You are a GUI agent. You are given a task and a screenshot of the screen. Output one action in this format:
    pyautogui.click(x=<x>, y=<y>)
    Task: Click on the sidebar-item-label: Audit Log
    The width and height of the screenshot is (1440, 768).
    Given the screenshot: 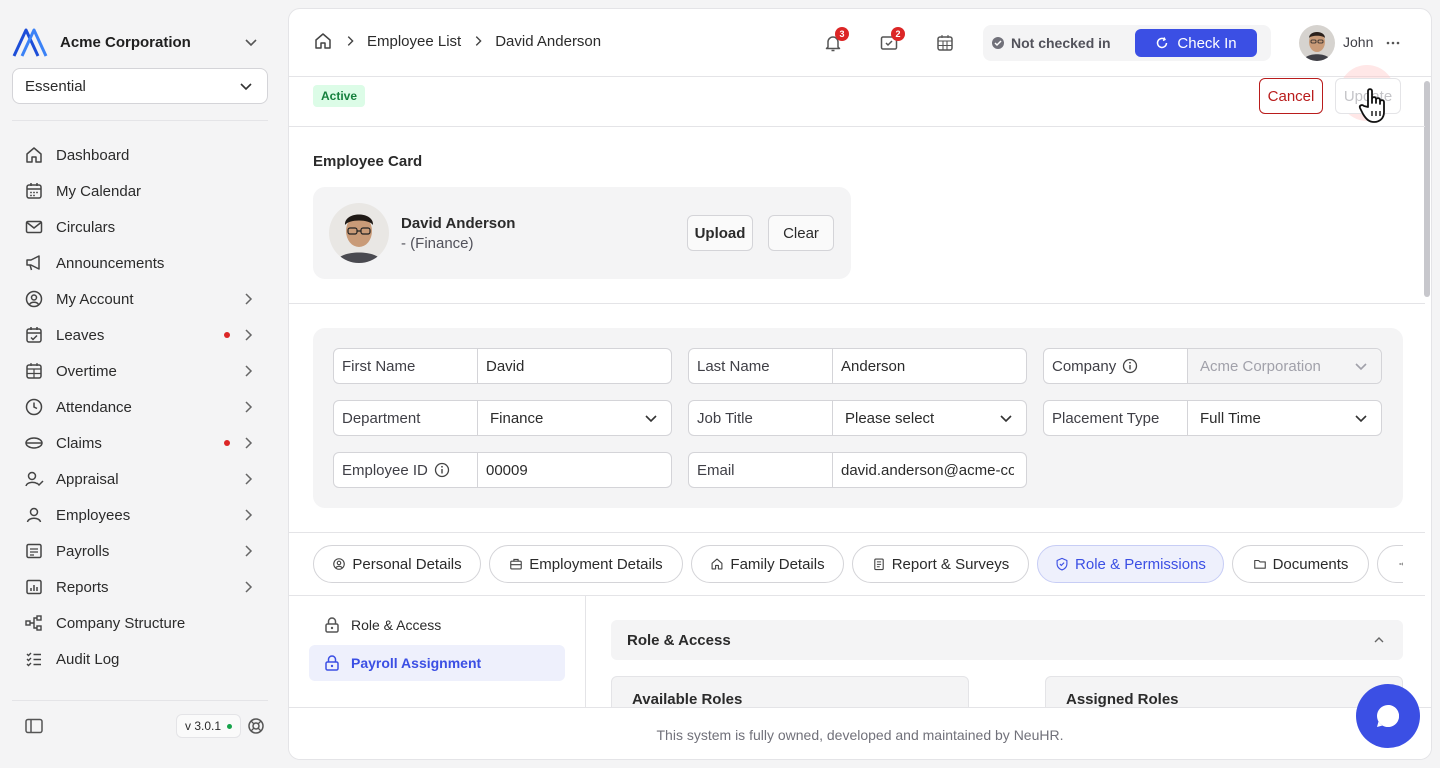 What is the action you would take?
    pyautogui.click(x=88, y=659)
    